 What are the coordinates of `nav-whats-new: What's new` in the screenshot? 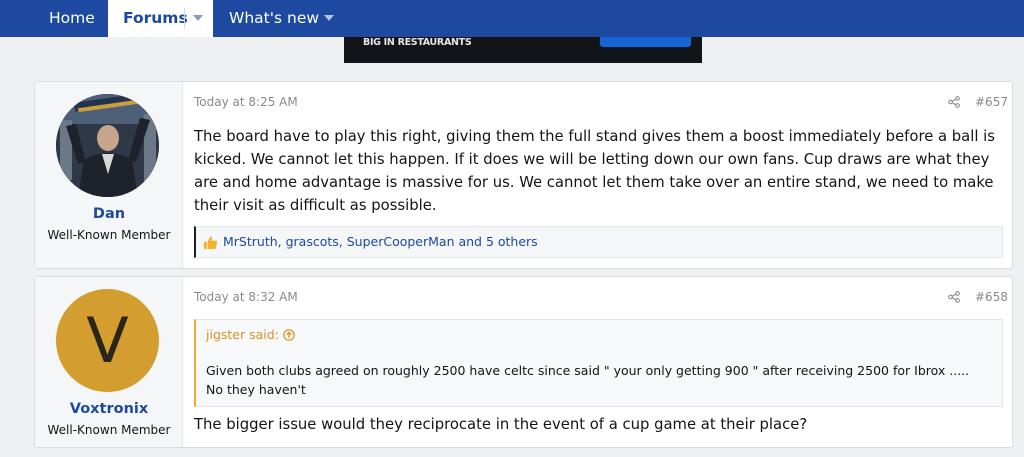 It's located at (281, 18).